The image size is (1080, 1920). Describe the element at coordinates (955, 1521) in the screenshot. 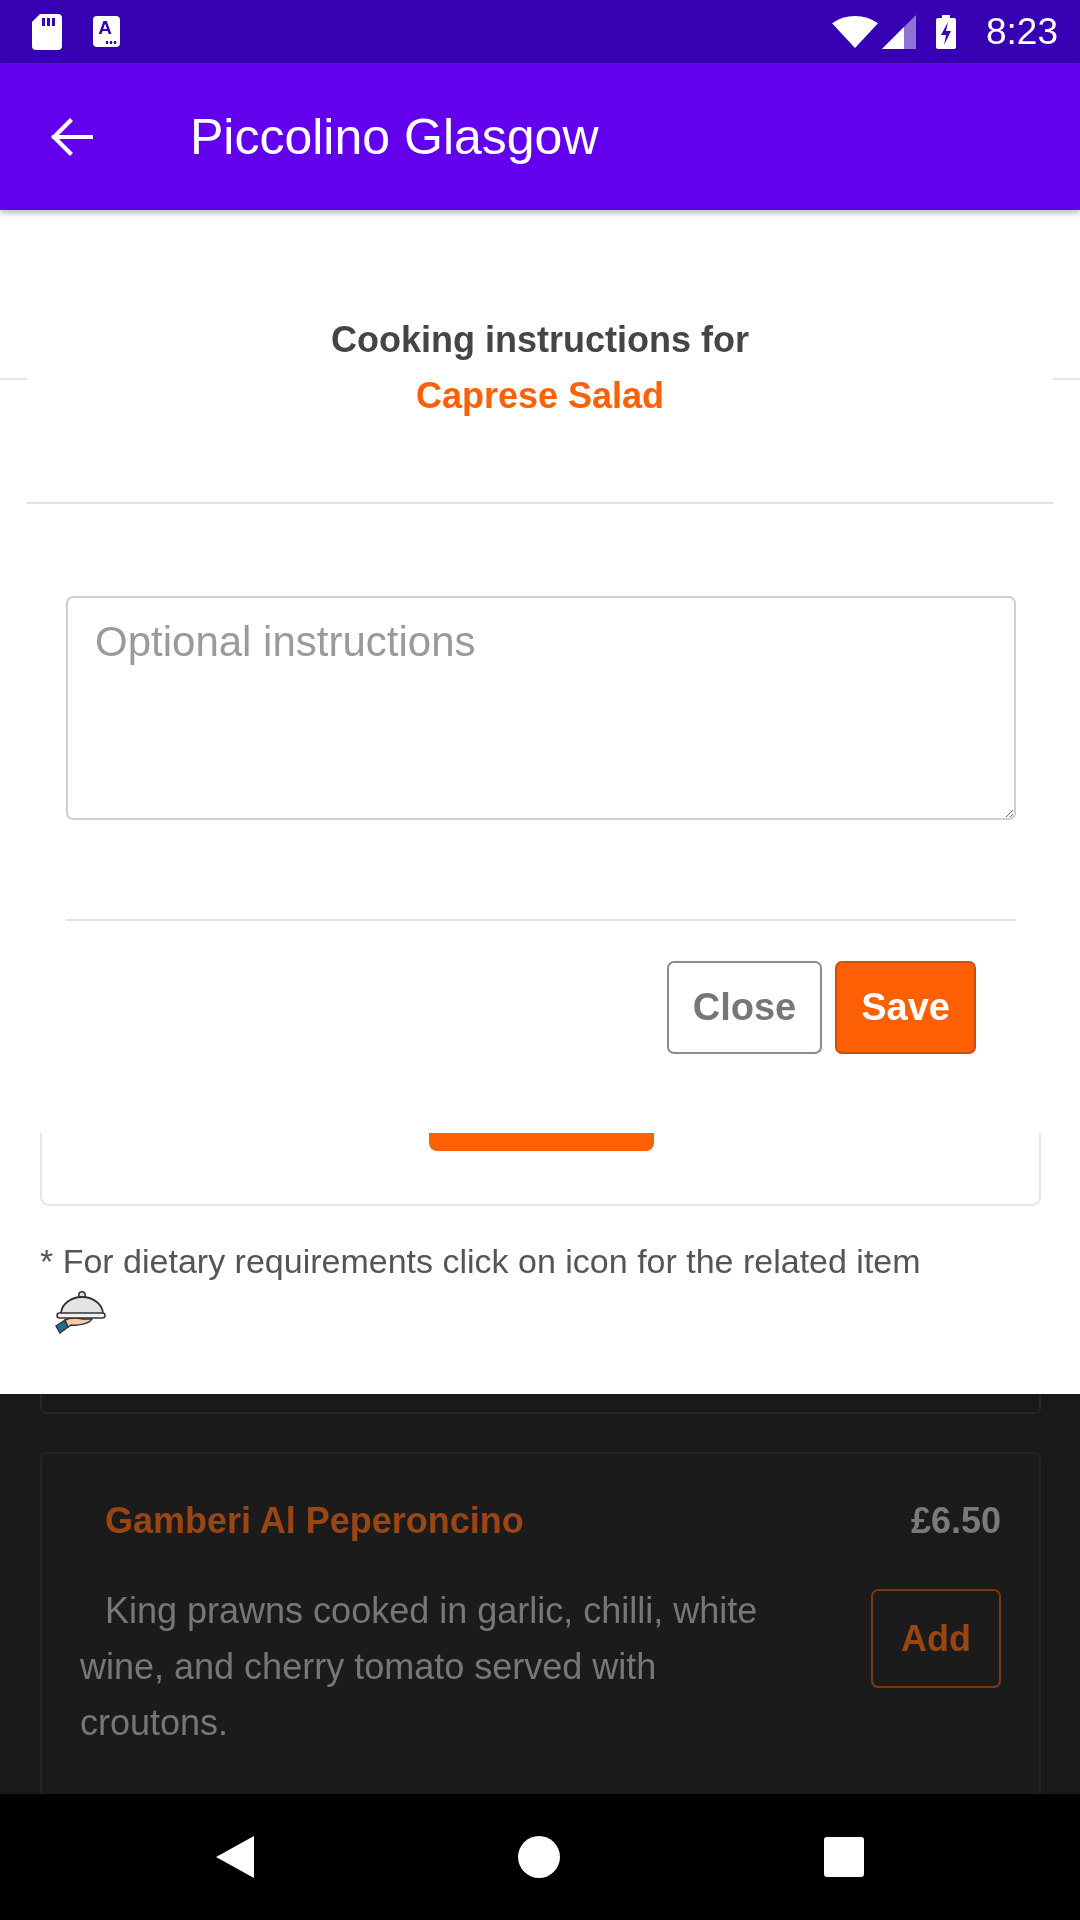

I see `dish-price: £6.50` at that location.